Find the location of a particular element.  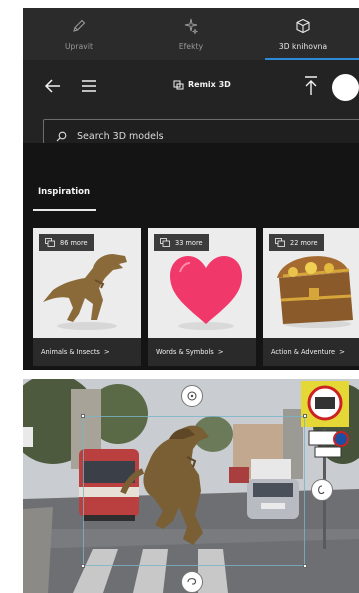

tab-underline is located at coordinates (64, 210).